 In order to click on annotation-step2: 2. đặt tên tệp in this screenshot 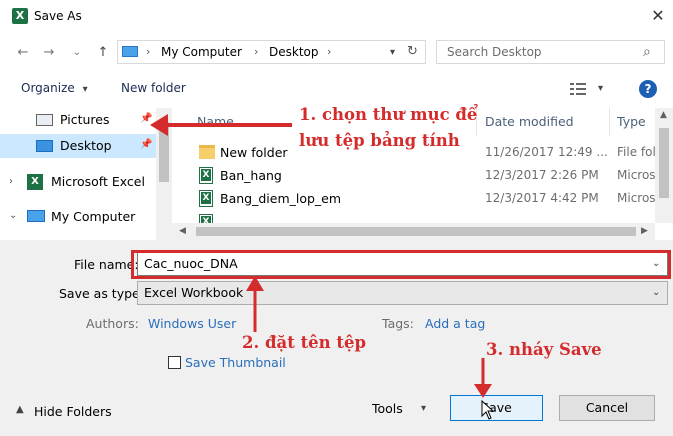, I will do `click(304, 342)`.